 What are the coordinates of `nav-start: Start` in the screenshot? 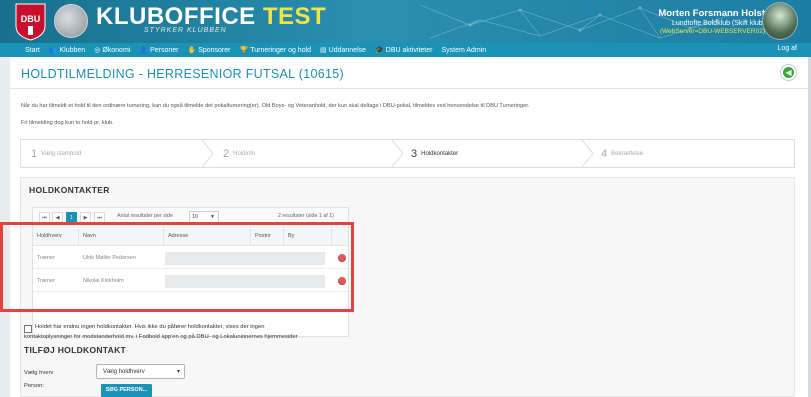 It's located at (32, 50).